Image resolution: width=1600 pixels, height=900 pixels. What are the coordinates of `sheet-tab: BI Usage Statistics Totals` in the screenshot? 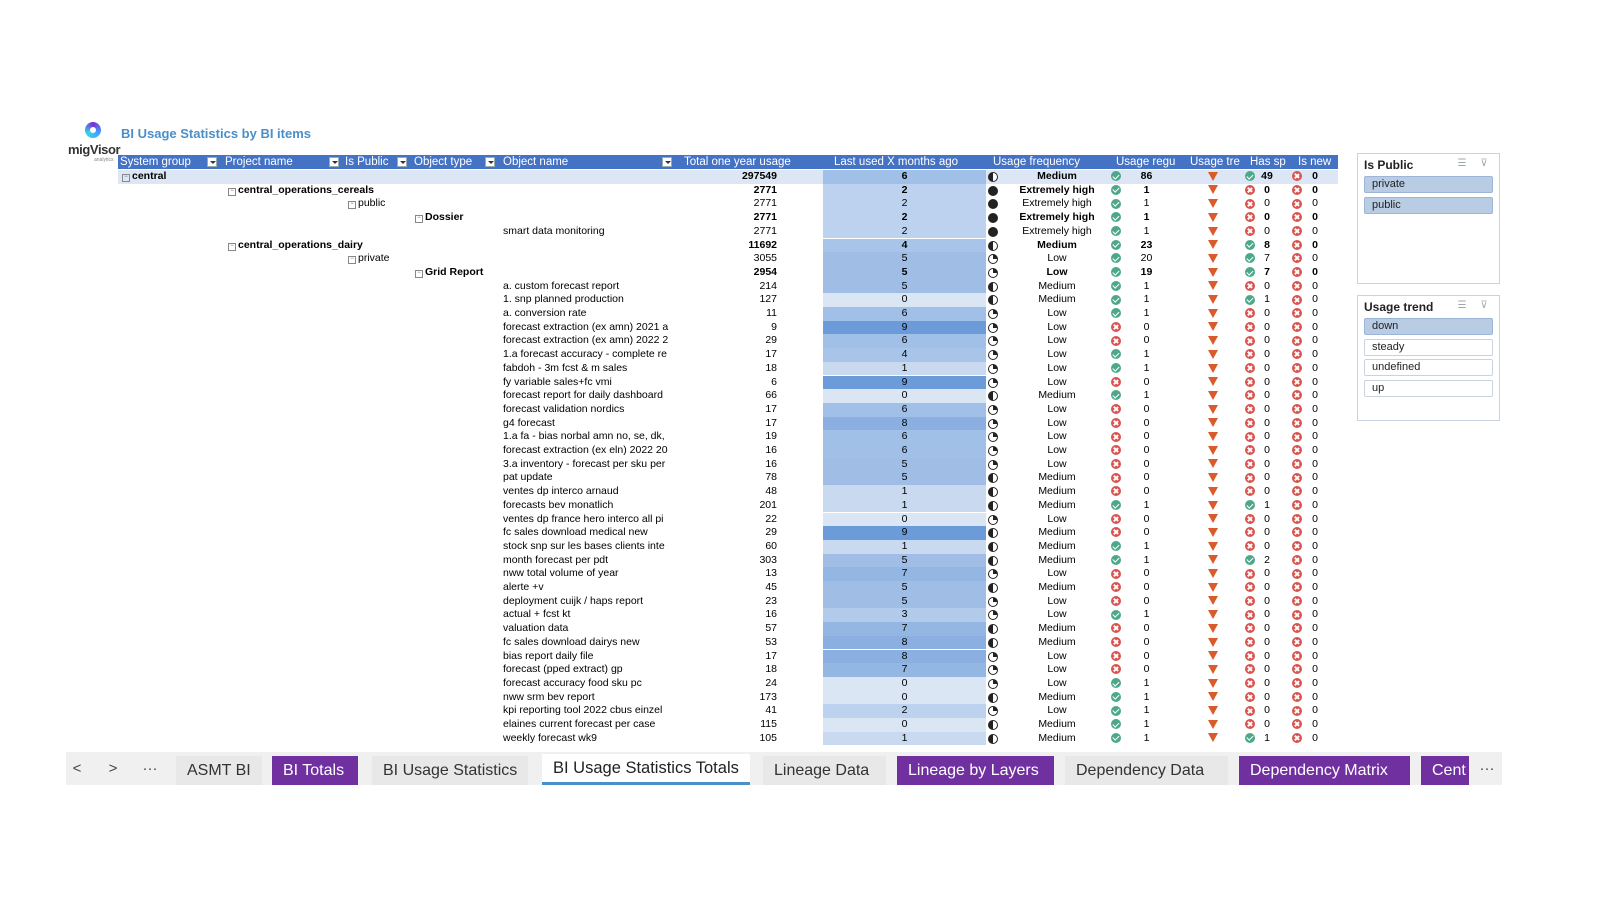 It's located at (646, 769).